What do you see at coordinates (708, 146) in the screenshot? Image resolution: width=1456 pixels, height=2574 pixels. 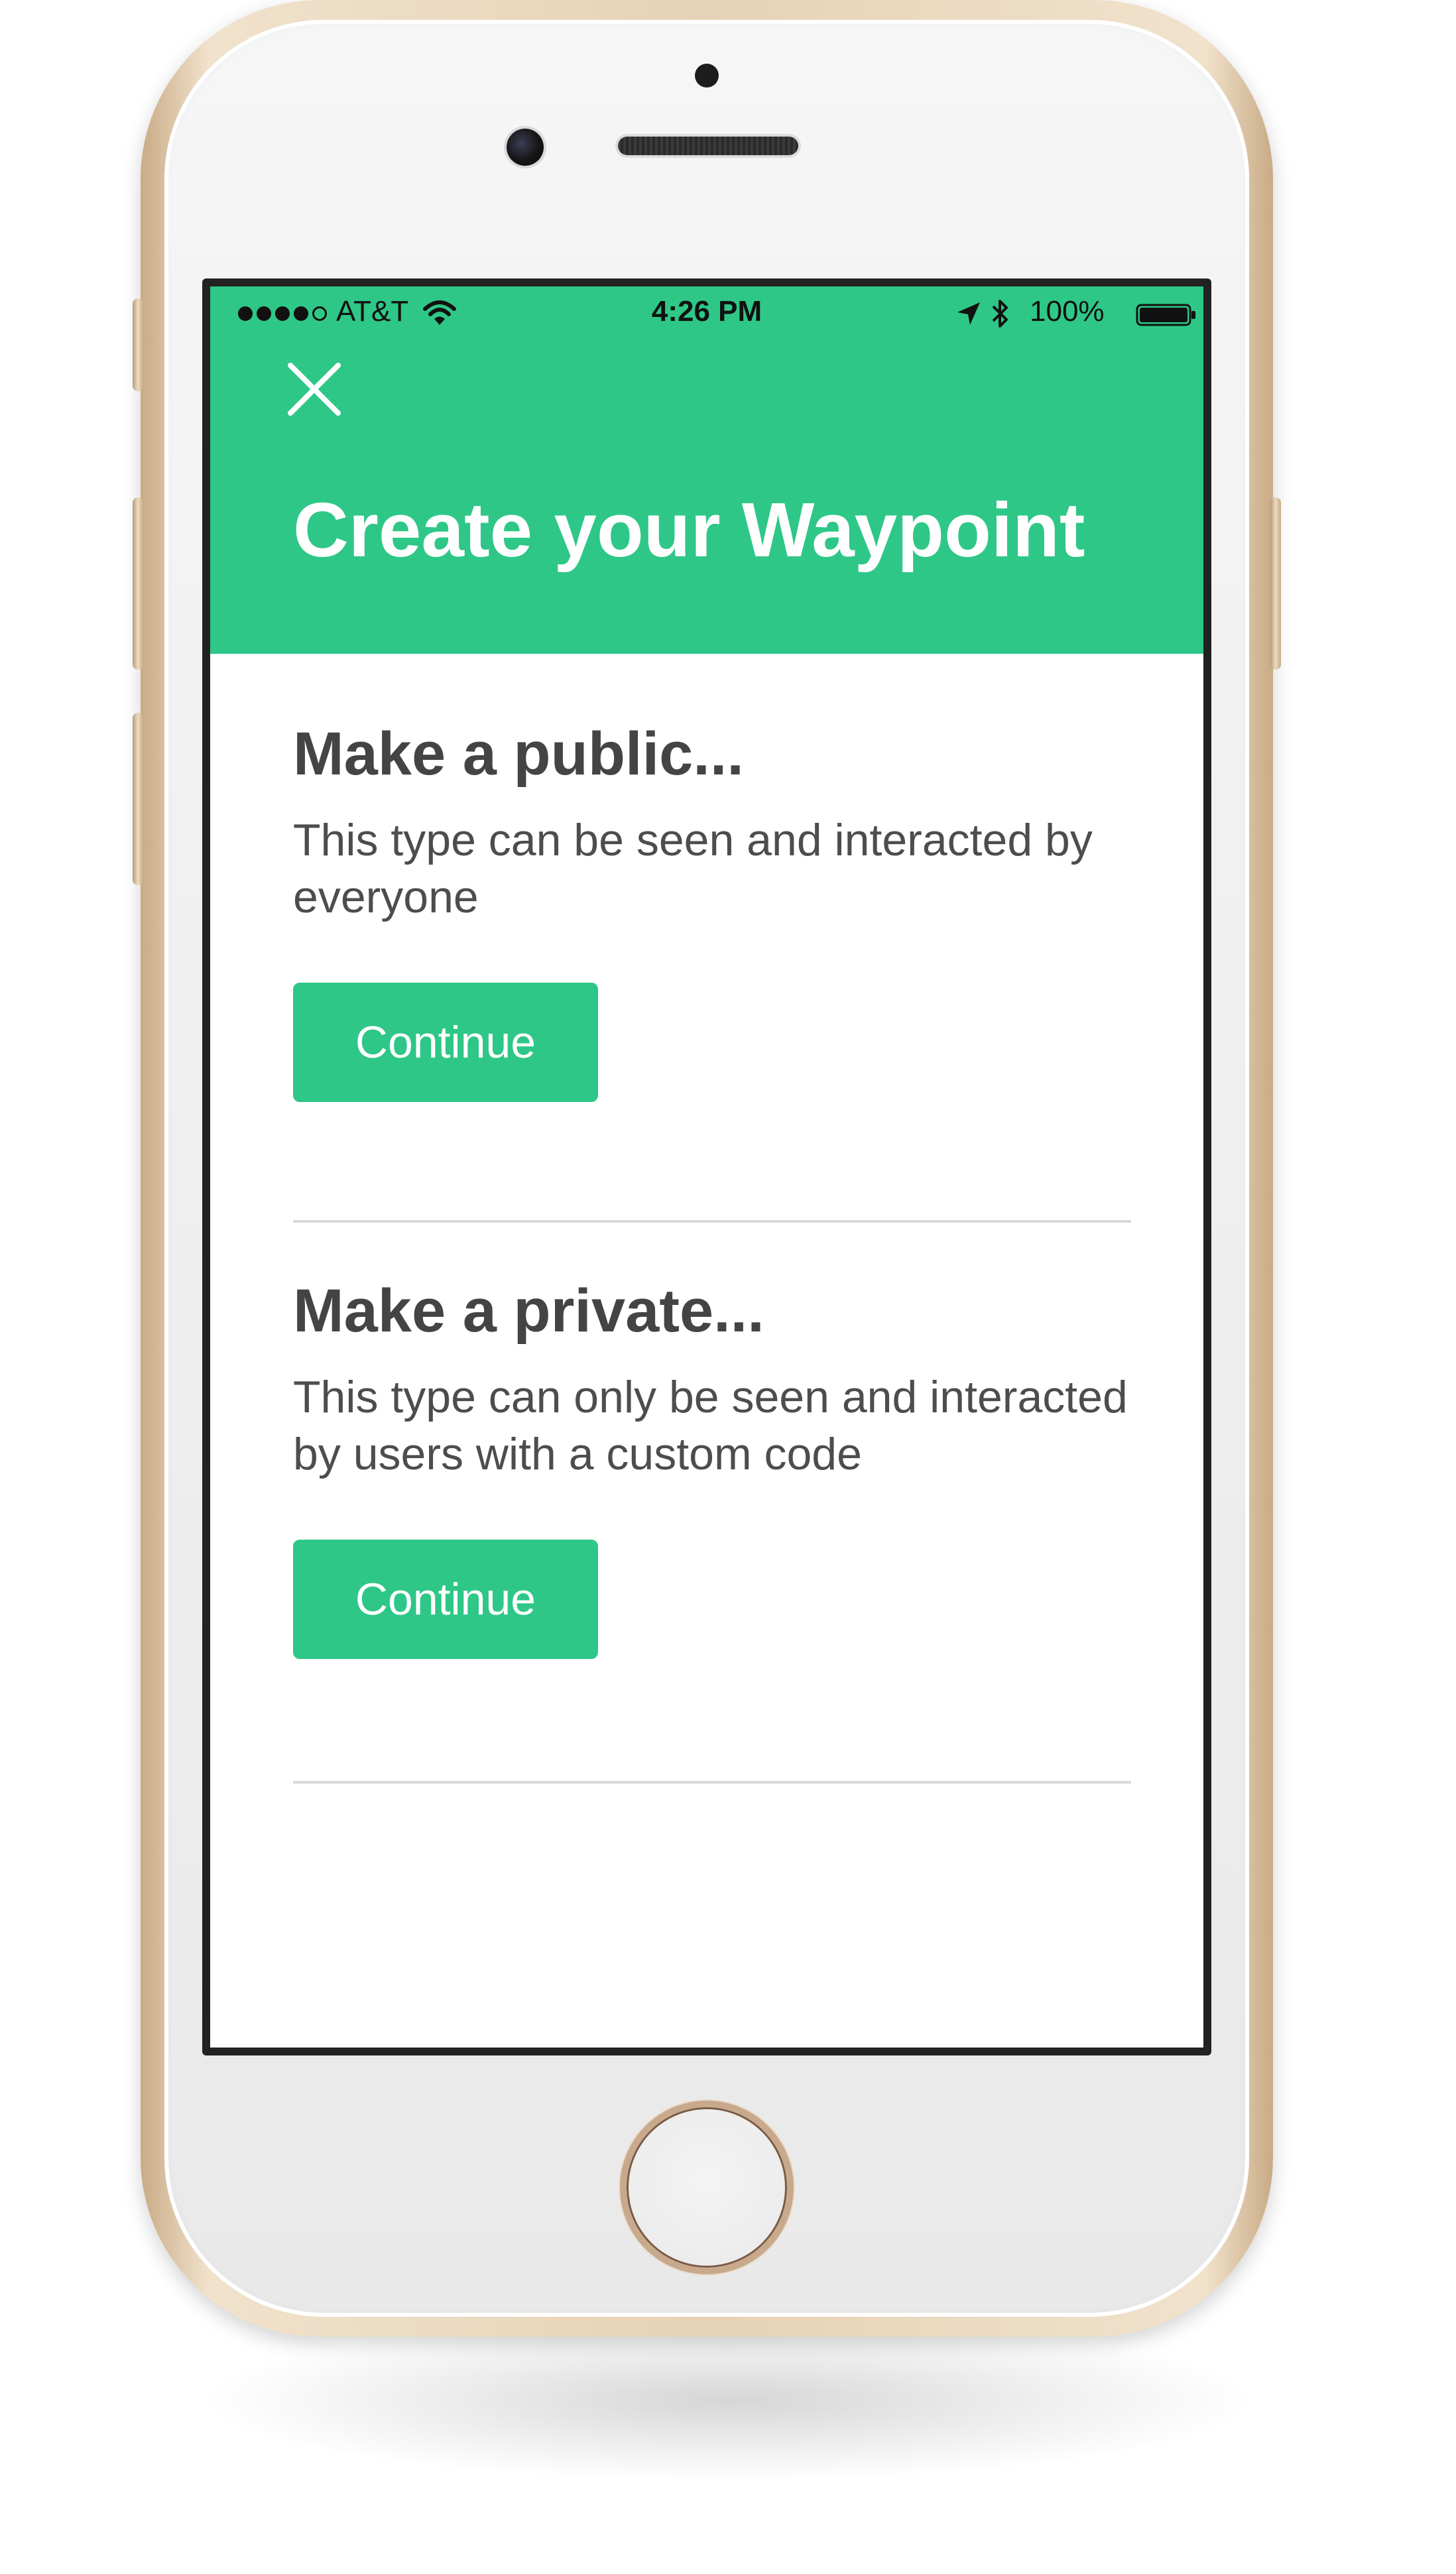 I see `earpiece-speaker` at bounding box center [708, 146].